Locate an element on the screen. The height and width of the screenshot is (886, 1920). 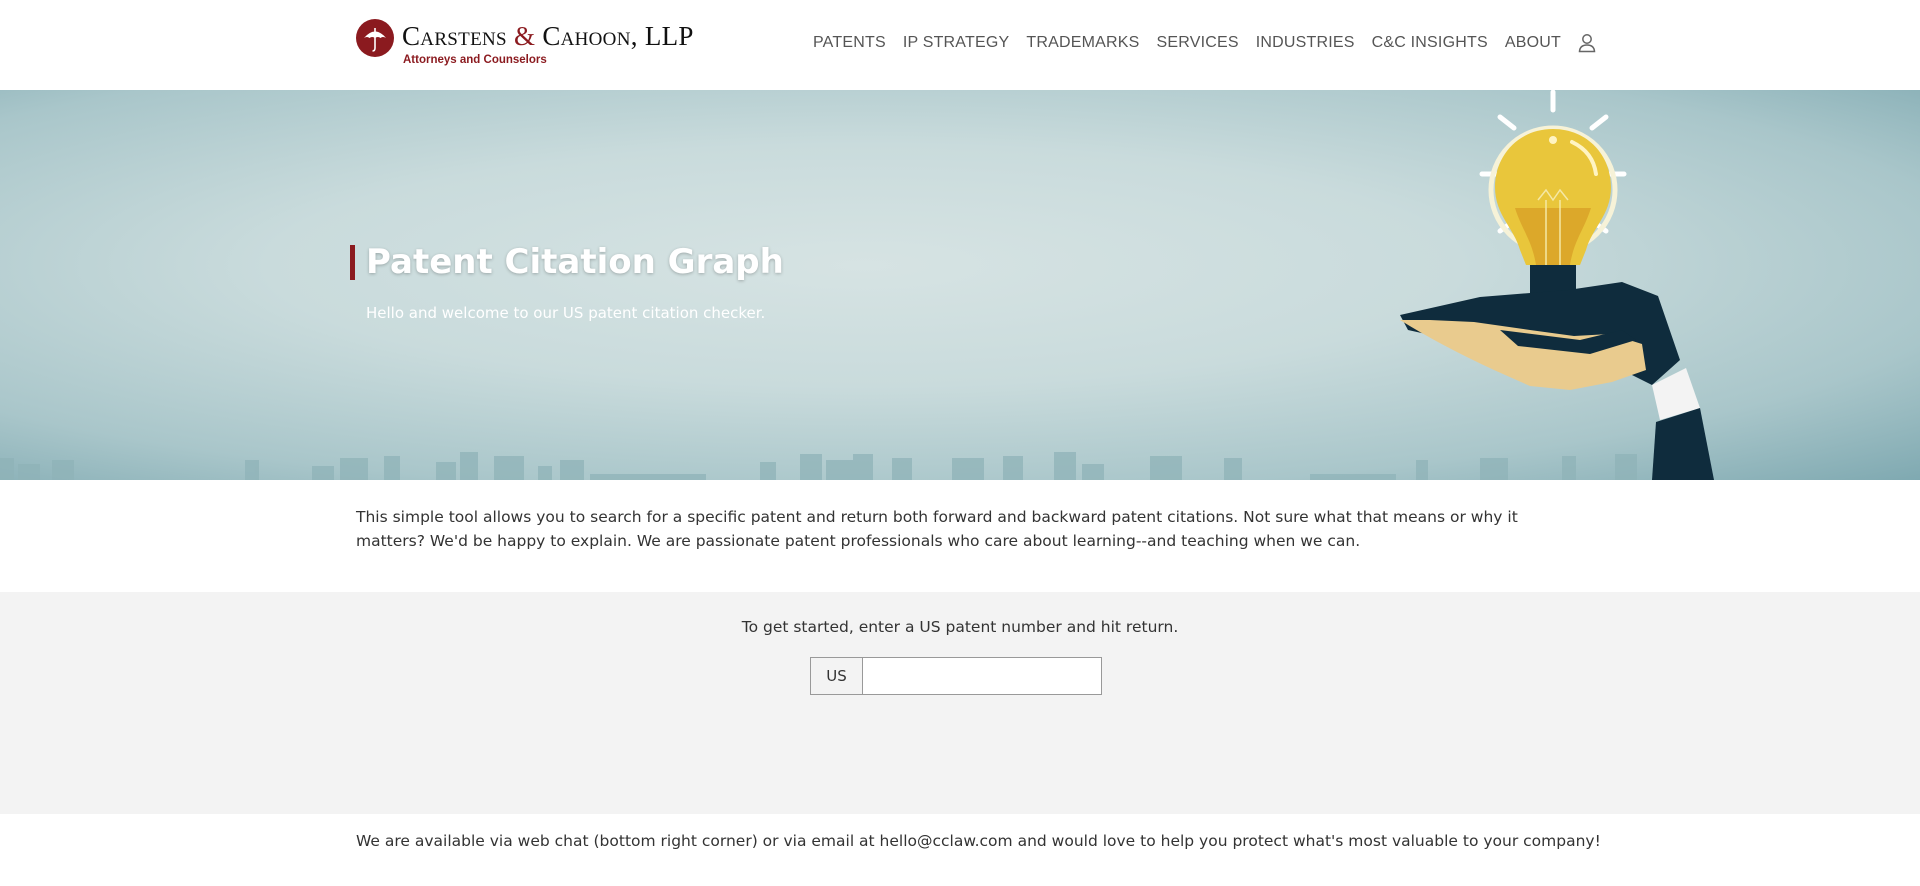
user-icon is located at coordinates (1587, 43).